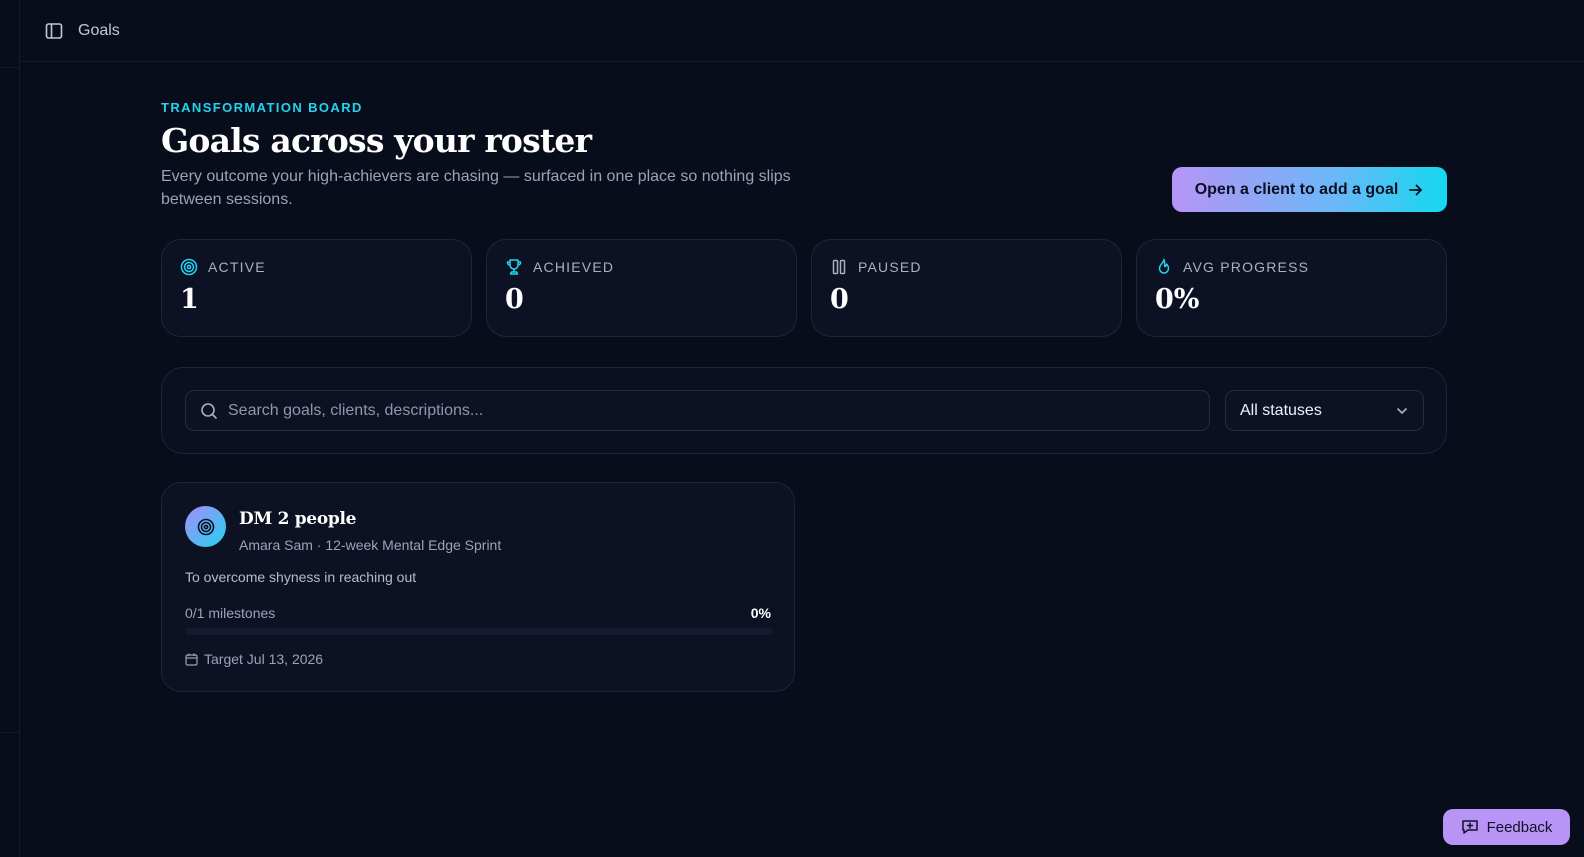 This screenshot has height=857, width=1584. What do you see at coordinates (966, 288) in the screenshot?
I see `stat-card-paused: PAUSED 0` at bounding box center [966, 288].